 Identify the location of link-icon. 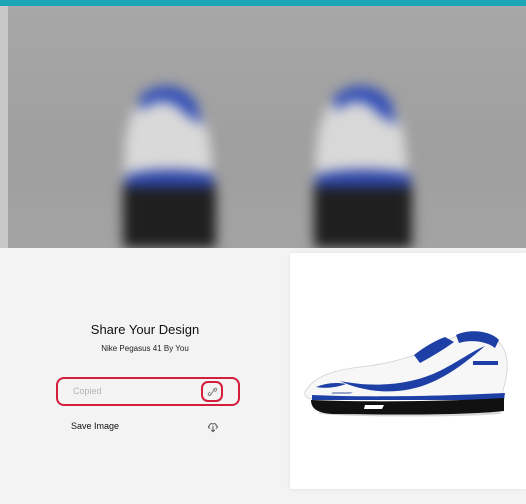
(212, 392).